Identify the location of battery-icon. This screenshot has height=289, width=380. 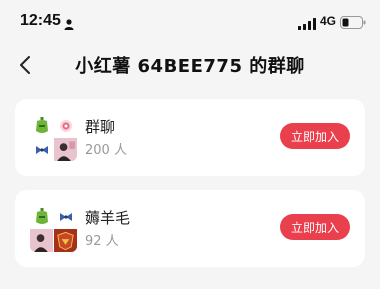
(353, 23).